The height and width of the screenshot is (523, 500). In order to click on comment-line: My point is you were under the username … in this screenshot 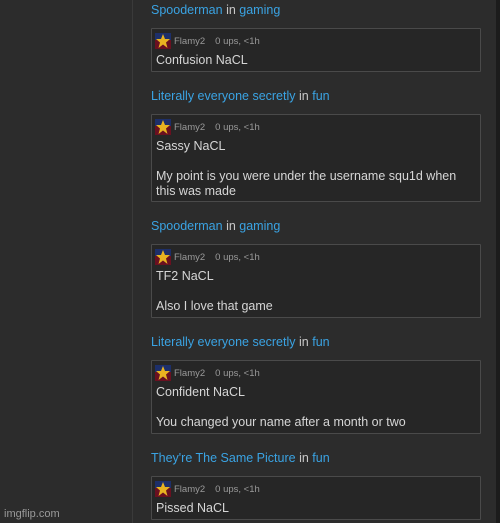, I will do `click(306, 183)`.